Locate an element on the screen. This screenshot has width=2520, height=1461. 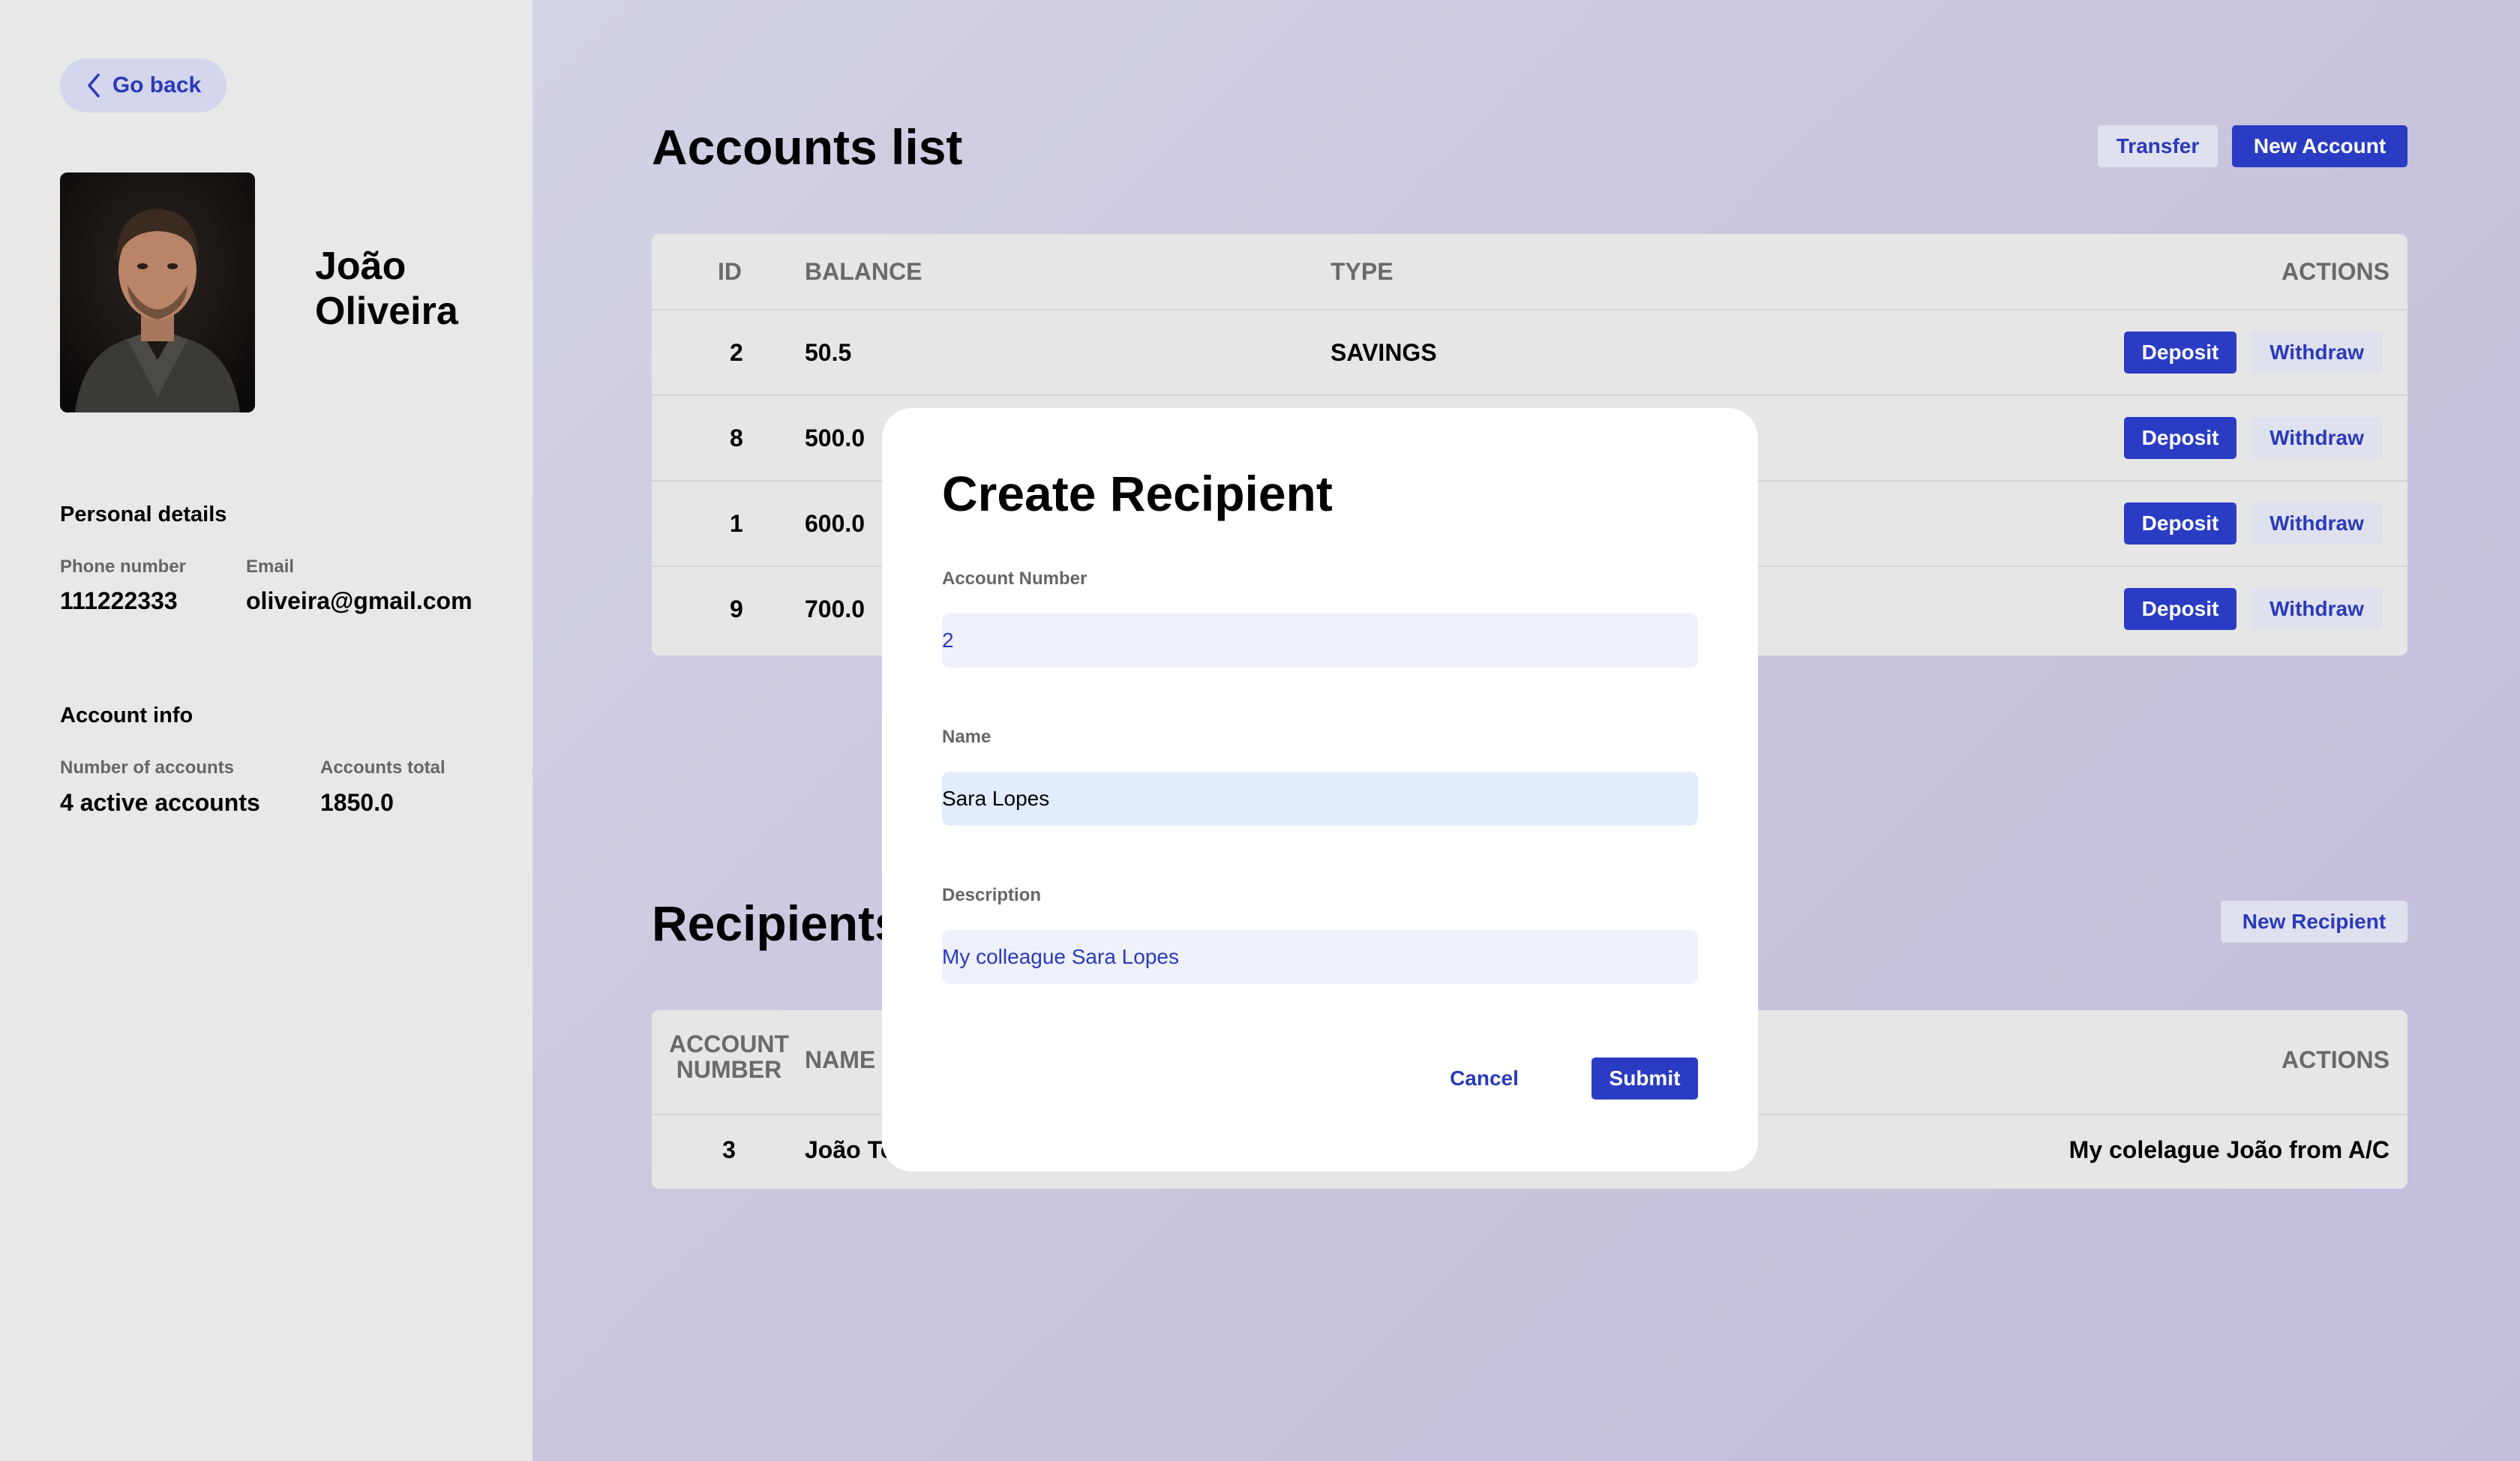
submit-button: Submit is located at coordinates (1645, 1079).